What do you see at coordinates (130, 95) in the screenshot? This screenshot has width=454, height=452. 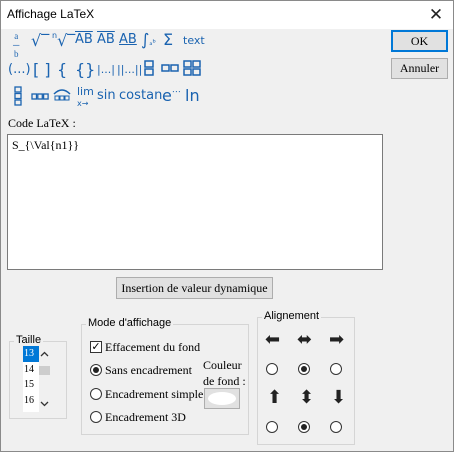 I see `cos-icon: cos` at bounding box center [130, 95].